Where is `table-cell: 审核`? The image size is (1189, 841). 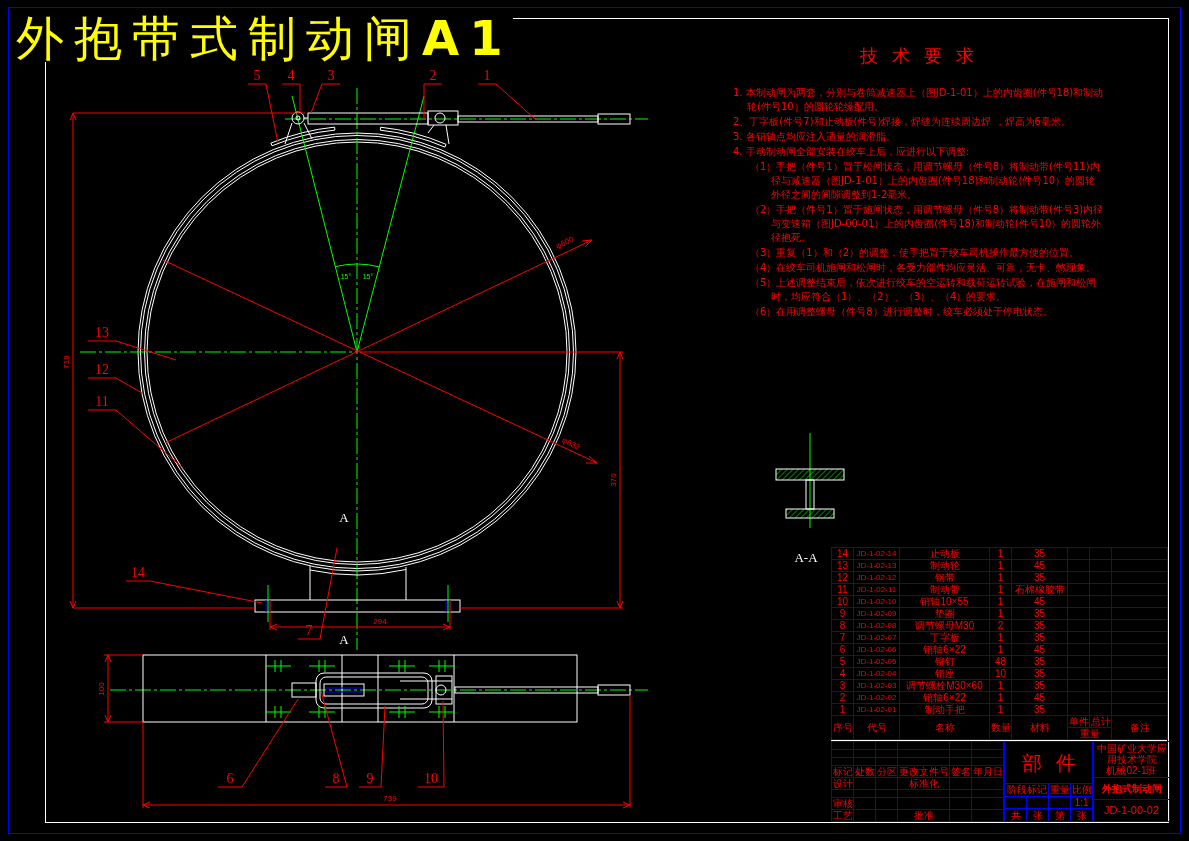 table-cell: 审核 is located at coordinates (842, 803).